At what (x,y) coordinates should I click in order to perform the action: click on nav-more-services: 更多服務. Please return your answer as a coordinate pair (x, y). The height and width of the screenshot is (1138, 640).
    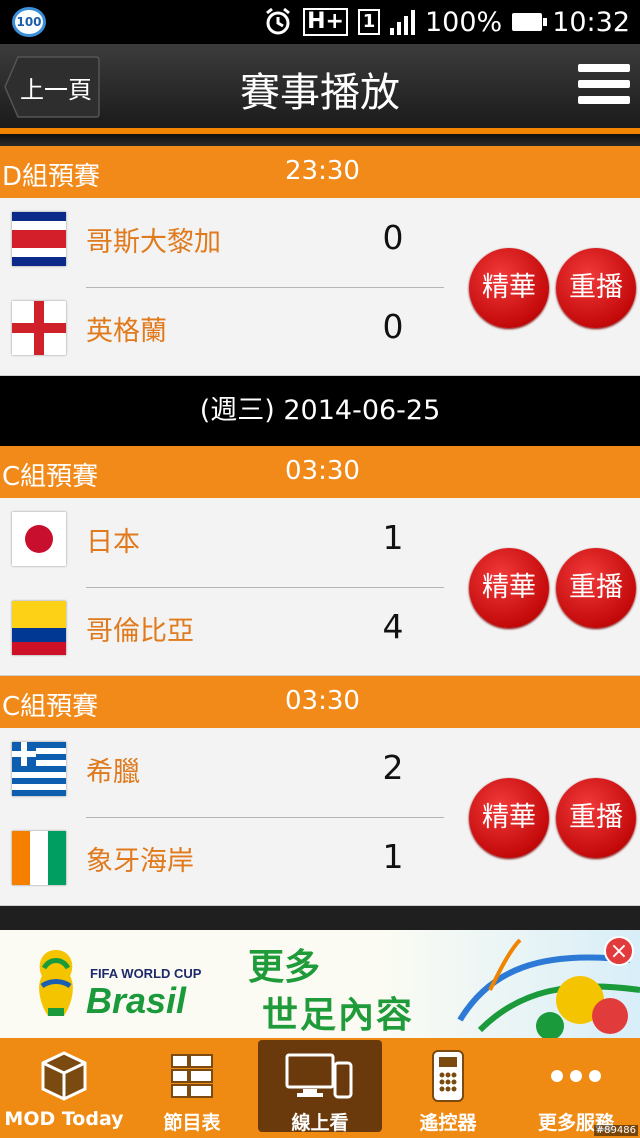
    Looking at the image, I should click on (576, 1088).